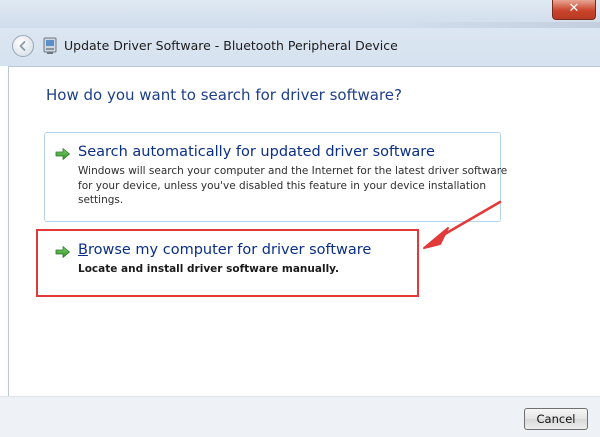  I want to click on back-arrow-icon, so click(22, 46).